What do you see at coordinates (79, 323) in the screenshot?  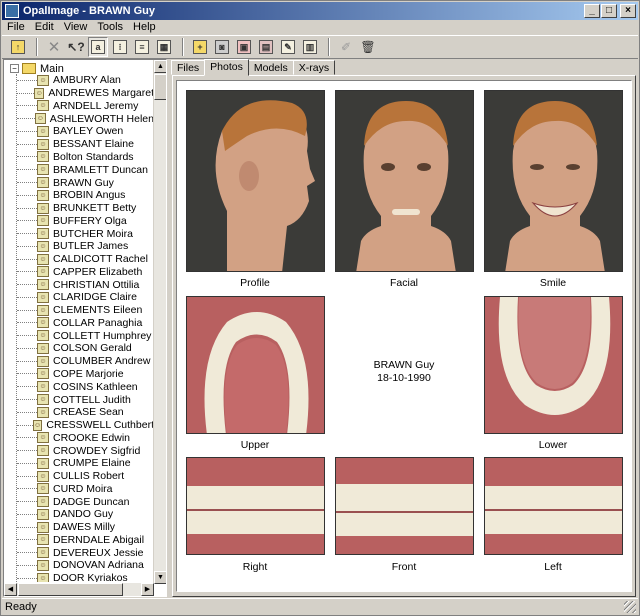 I see `tree-item: ☺ COLLAR Panaghia` at bounding box center [79, 323].